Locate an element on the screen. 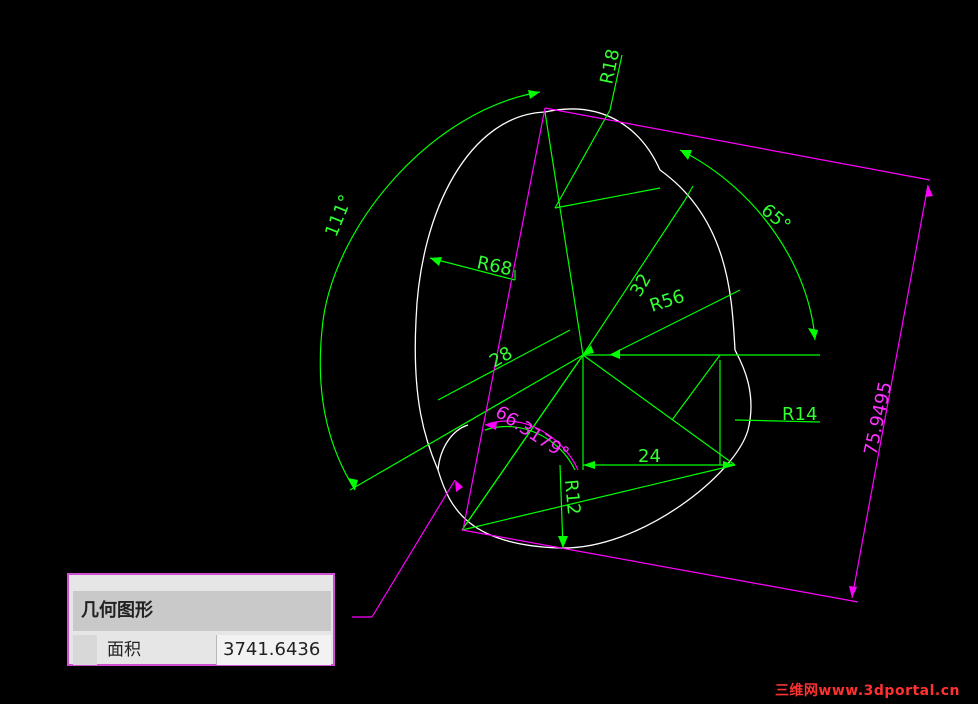 The height and width of the screenshot is (704, 978). dim-111-angle: 111° is located at coordinates (339, 216).